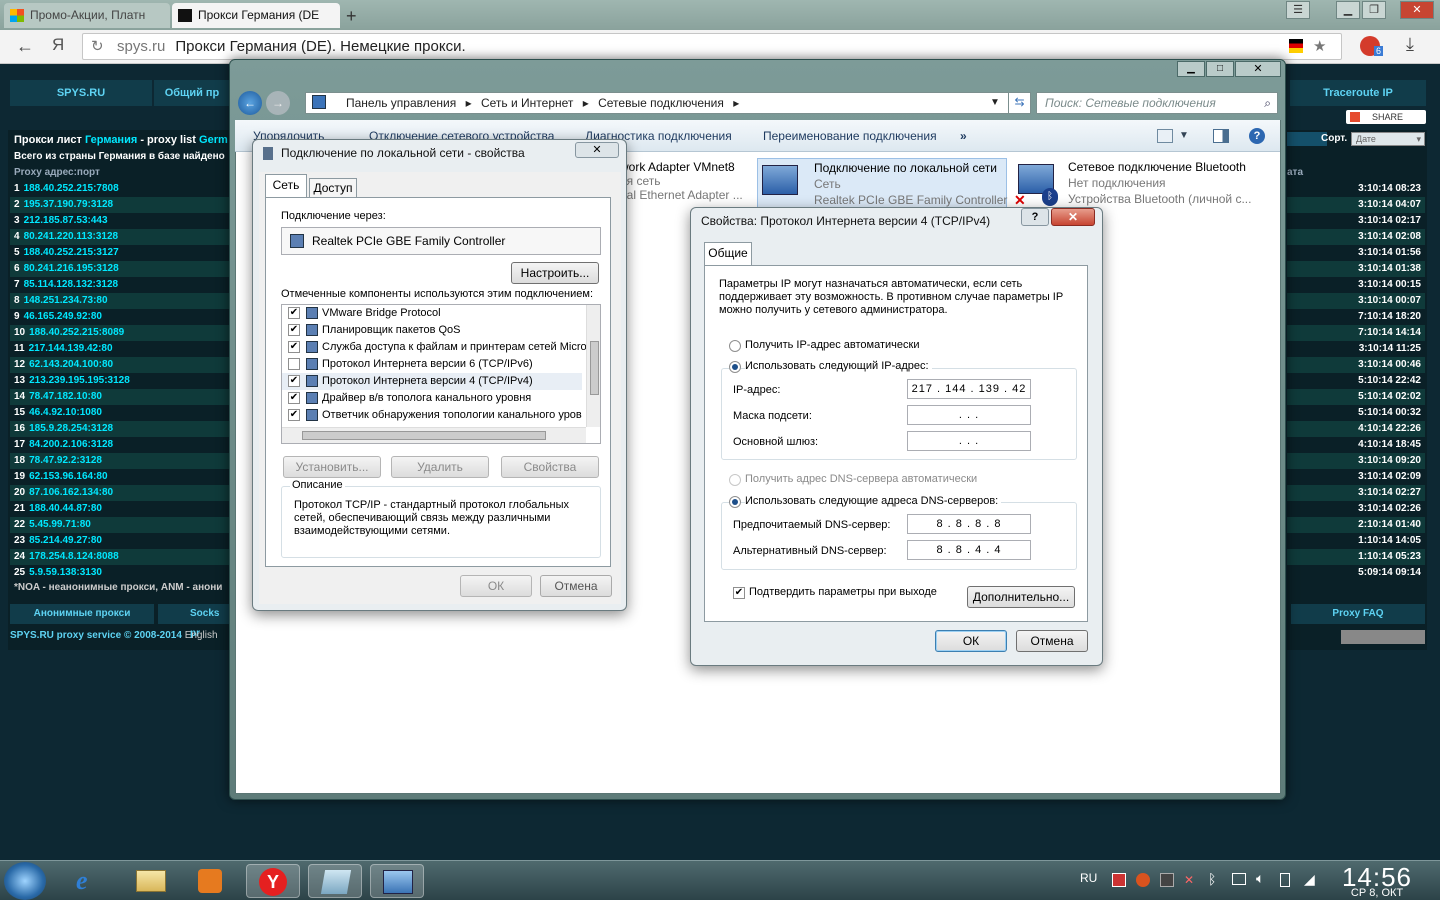  I want to click on proxy-address: 80.241.220.113:3128, so click(71, 236).